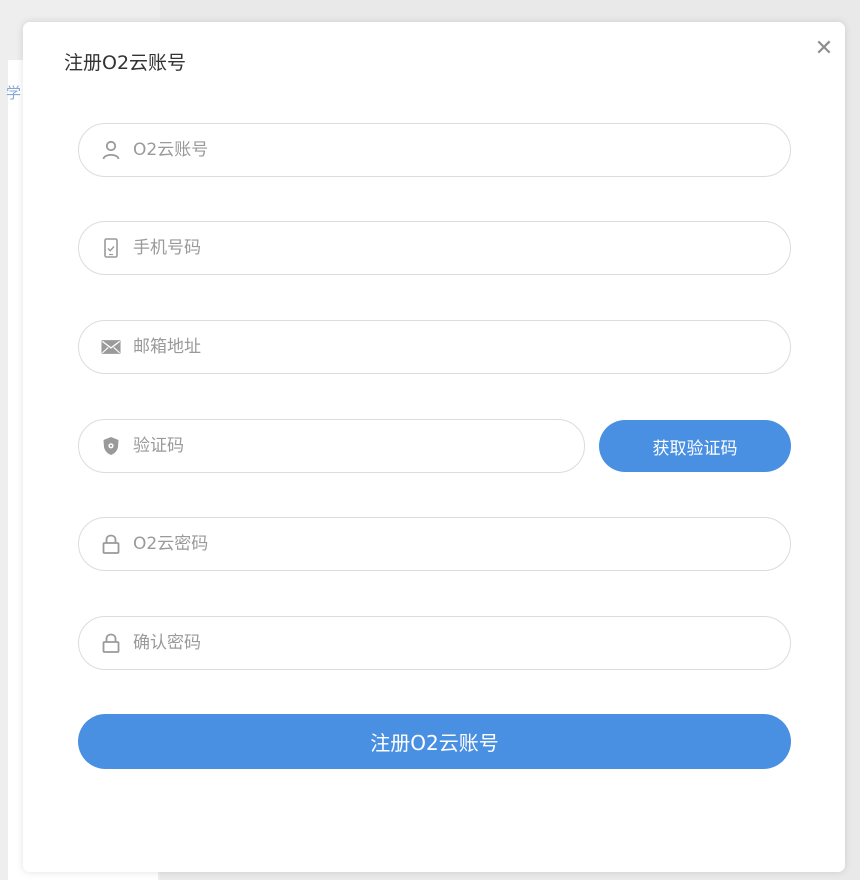 This screenshot has width=860, height=880. What do you see at coordinates (125, 63) in the screenshot?
I see `dialog-title: 注册O2云账号` at bounding box center [125, 63].